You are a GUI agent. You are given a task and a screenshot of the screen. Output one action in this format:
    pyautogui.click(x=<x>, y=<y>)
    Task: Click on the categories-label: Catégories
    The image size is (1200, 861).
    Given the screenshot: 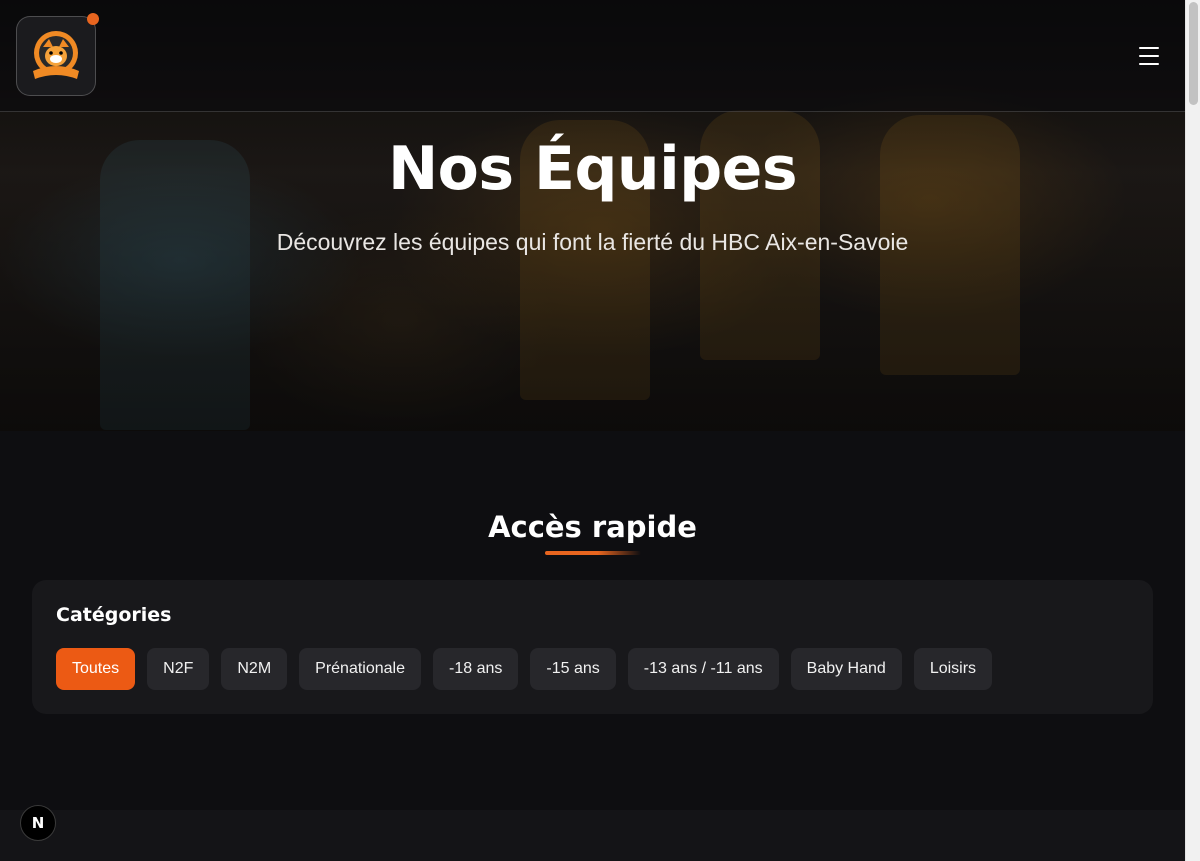 What is the action you would take?
    pyautogui.click(x=114, y=615)
    